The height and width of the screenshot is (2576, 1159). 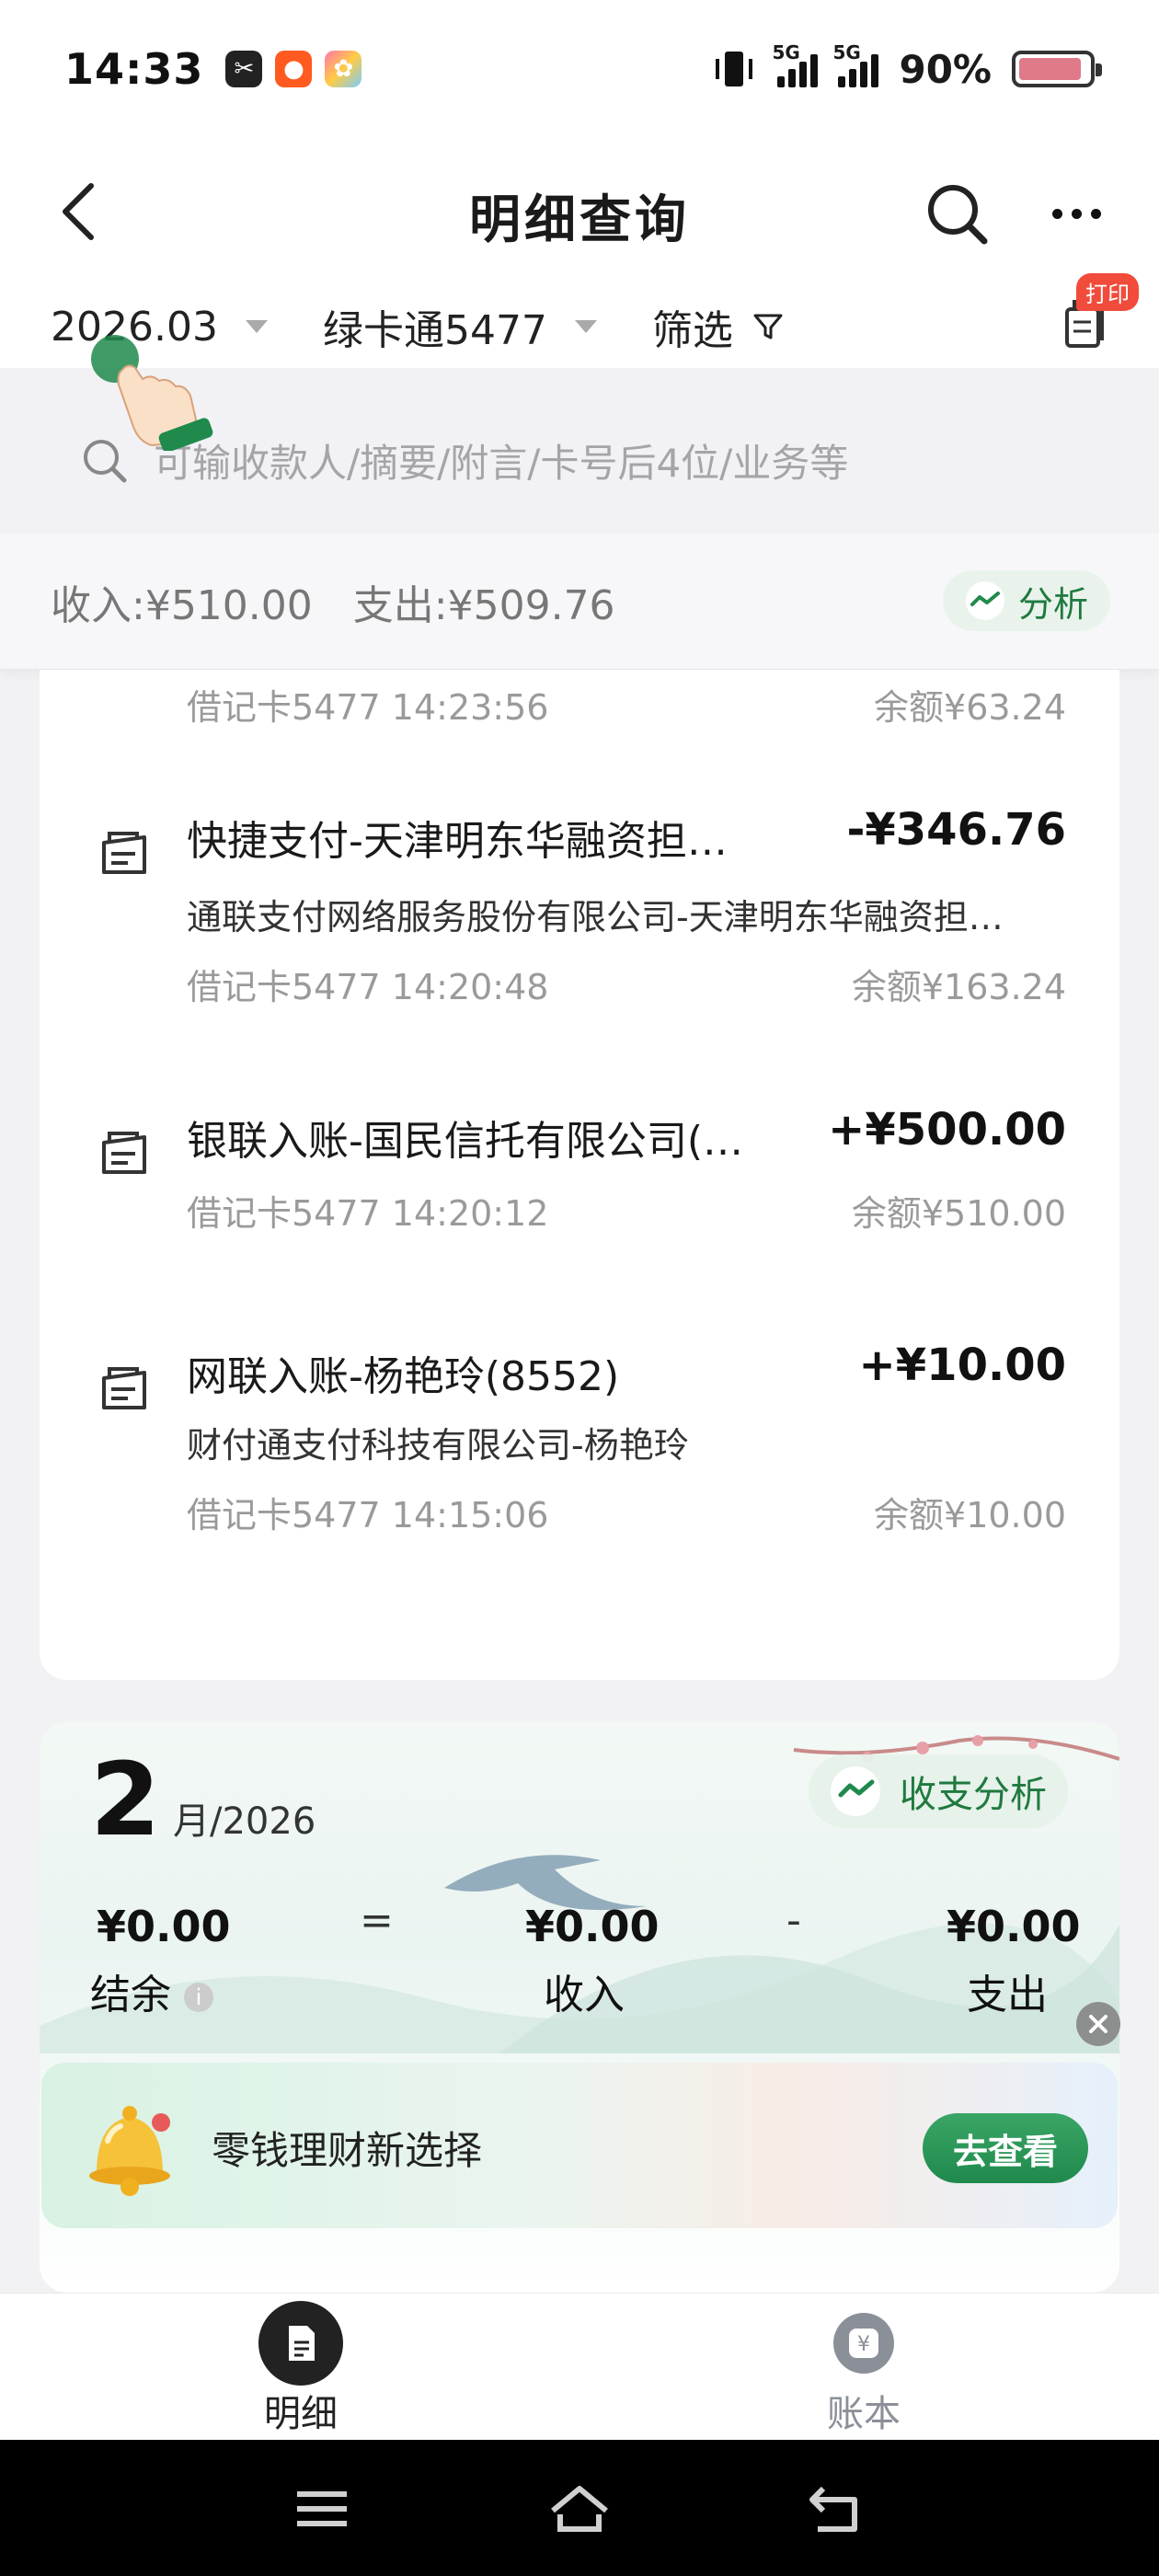 I want to click on balance-value: ¥0.00, so click(x=164, y=1926).